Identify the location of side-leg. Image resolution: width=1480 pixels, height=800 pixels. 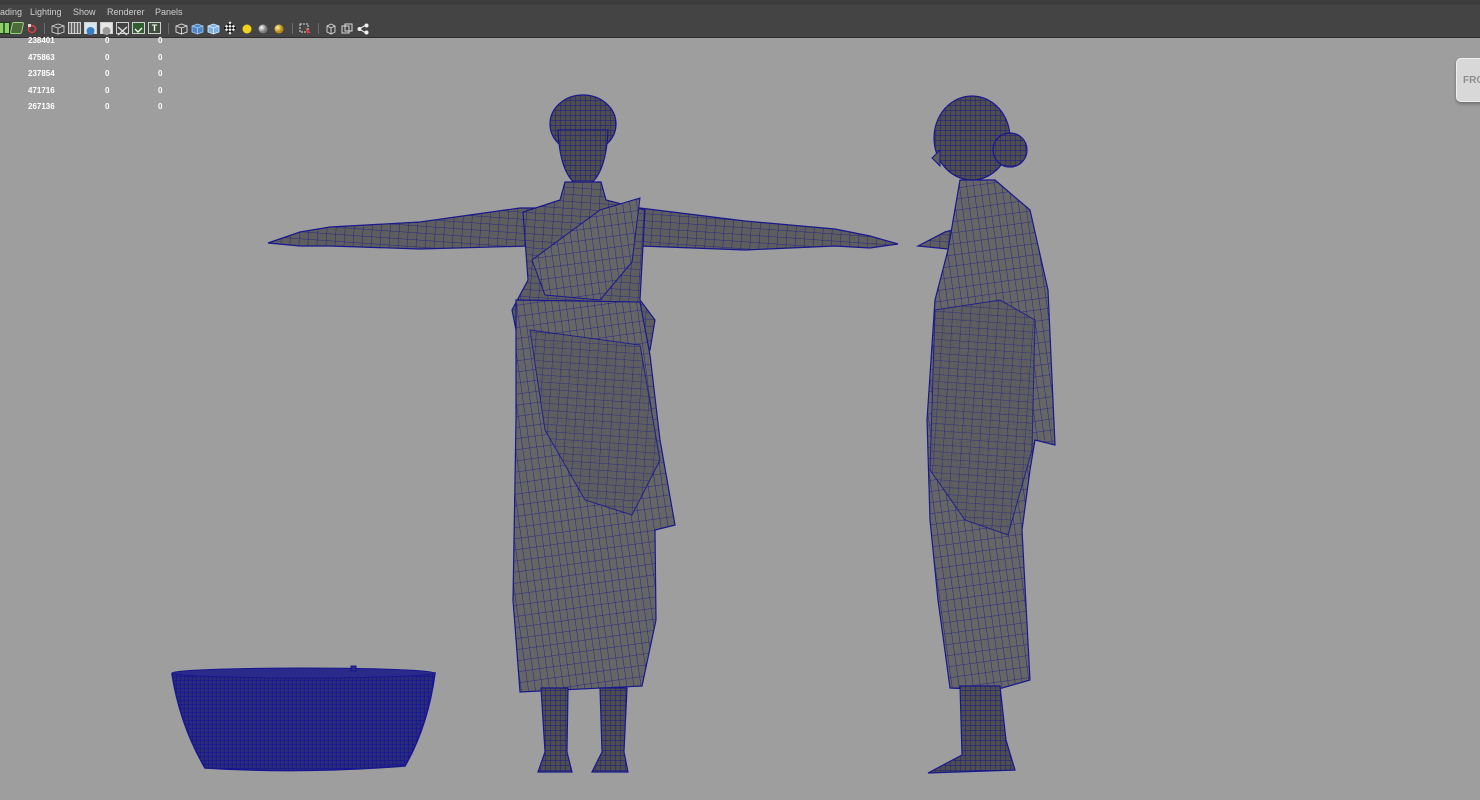
(971, 729).